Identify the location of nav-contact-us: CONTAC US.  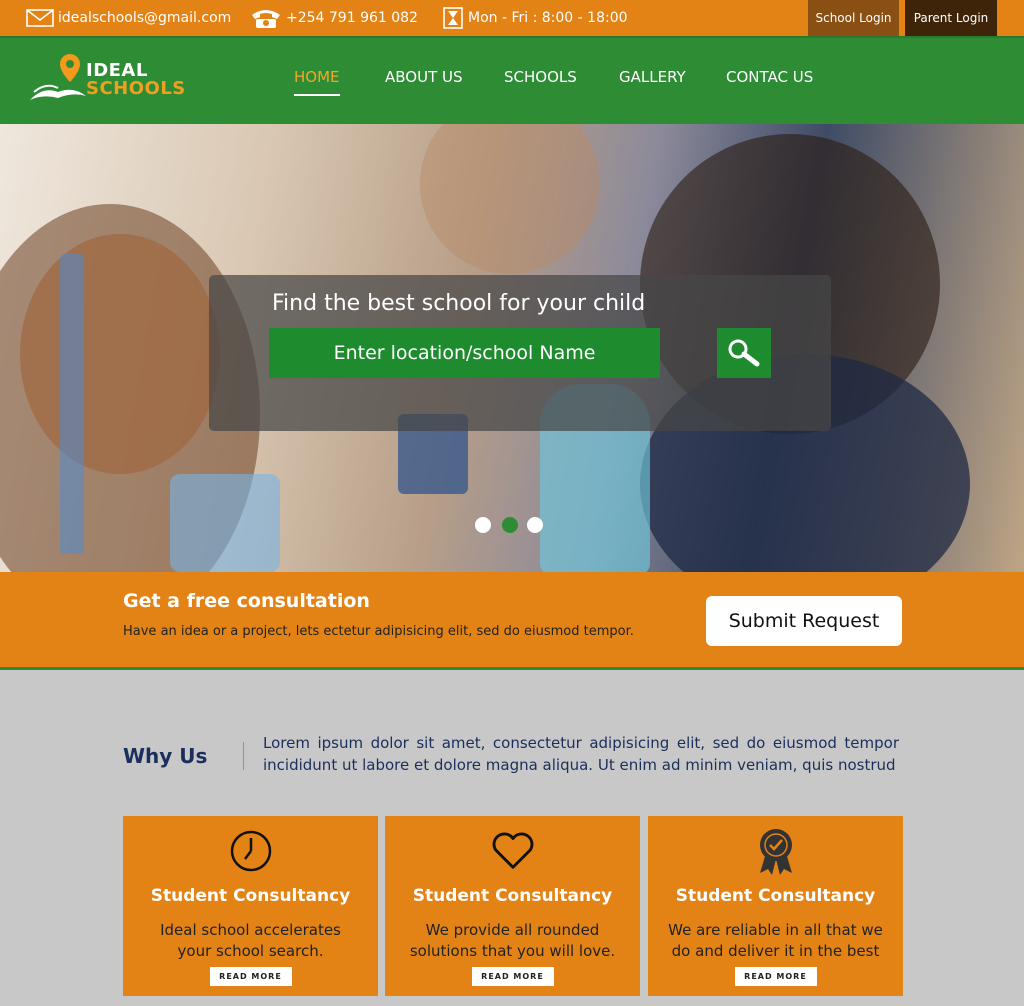
(769, 77).